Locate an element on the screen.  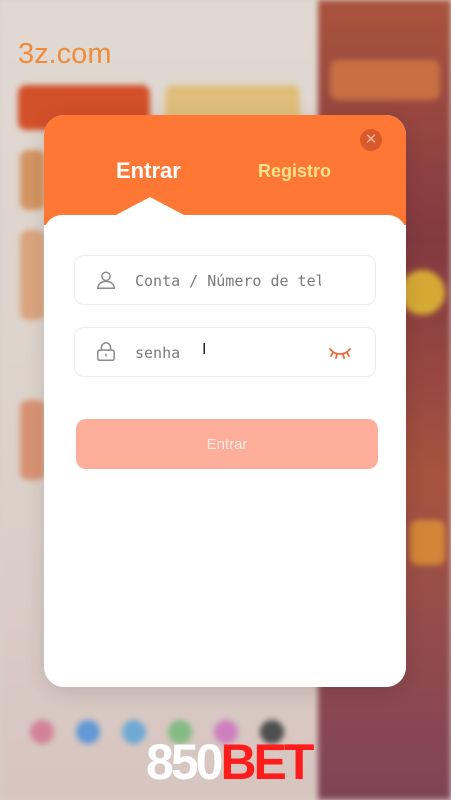
brand-logo: 850BET is located at coordinates (230, 762).